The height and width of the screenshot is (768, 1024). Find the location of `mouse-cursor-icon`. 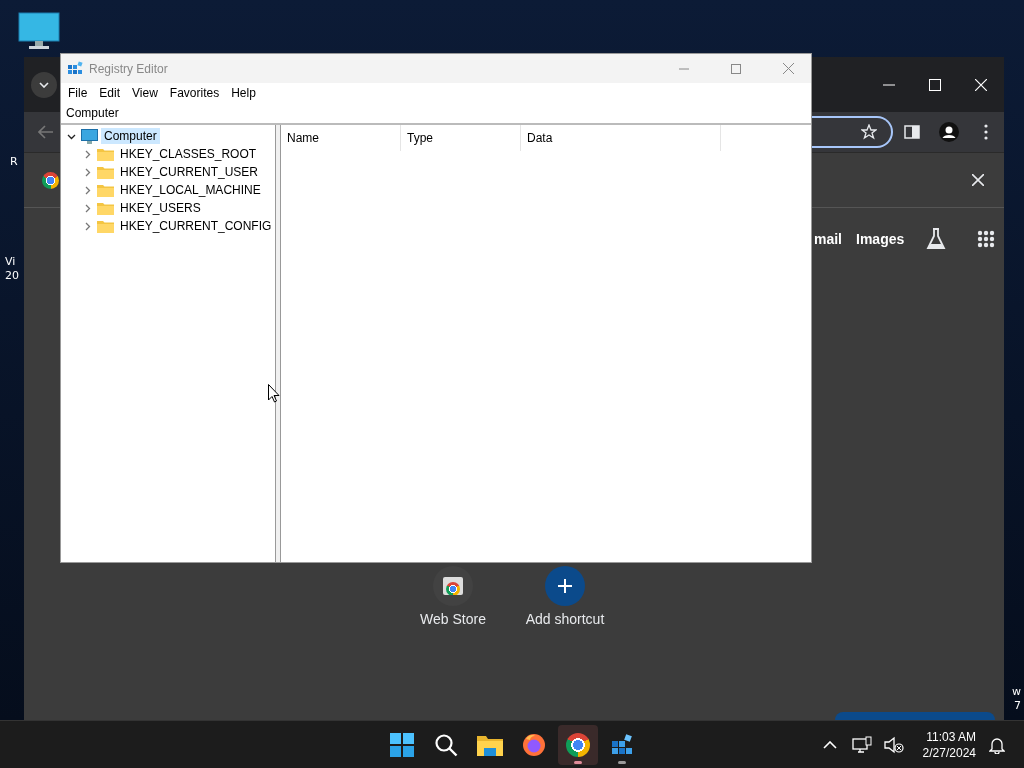

mouse-cursor-icon is located at coordinates (274, 393).